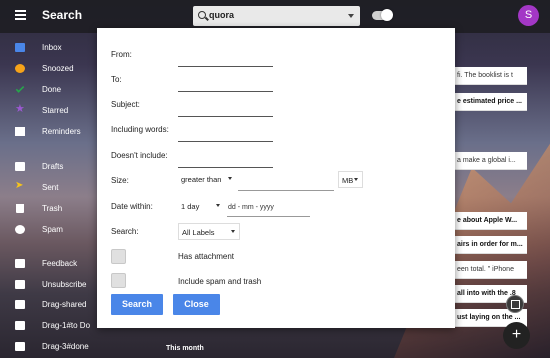  What do you see at coordinates (132, 206) in the screenshot?
I see `date-within-label: Date within:` at bounding box center [132, 206].